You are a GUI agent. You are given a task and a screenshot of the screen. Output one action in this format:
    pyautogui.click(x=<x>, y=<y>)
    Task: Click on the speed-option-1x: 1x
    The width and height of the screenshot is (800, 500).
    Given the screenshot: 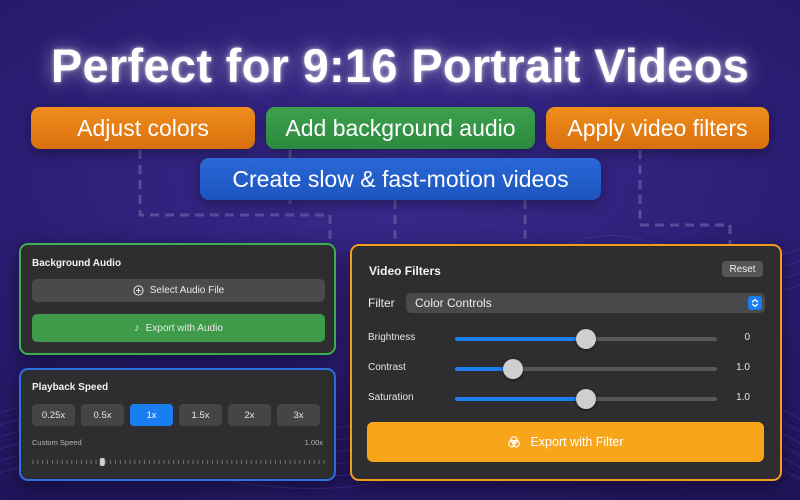 What is the action you would take?
    pyautogui.click(x=151, y=415)
    